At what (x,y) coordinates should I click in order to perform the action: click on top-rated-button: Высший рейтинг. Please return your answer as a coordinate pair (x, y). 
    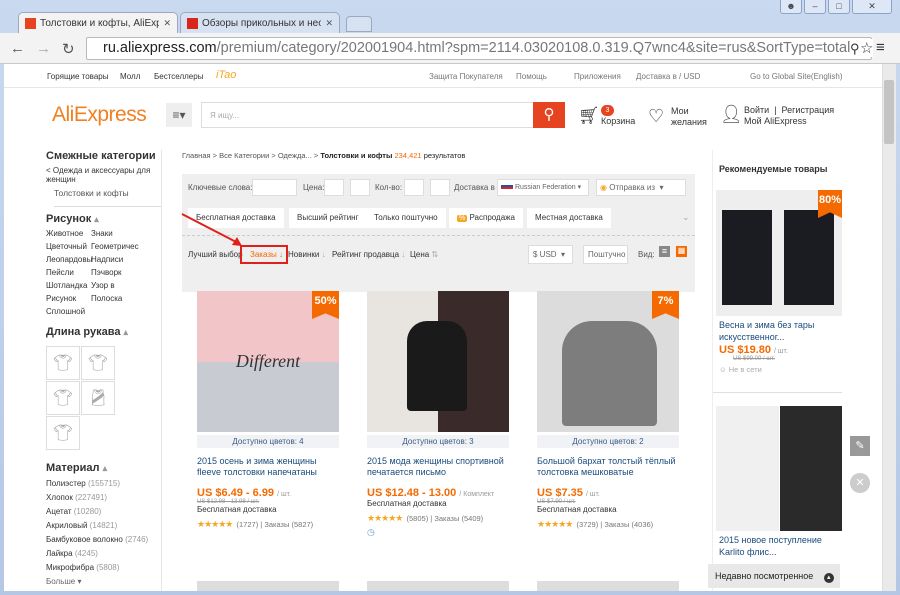
    Looking at the image, I should click on (328, 218).